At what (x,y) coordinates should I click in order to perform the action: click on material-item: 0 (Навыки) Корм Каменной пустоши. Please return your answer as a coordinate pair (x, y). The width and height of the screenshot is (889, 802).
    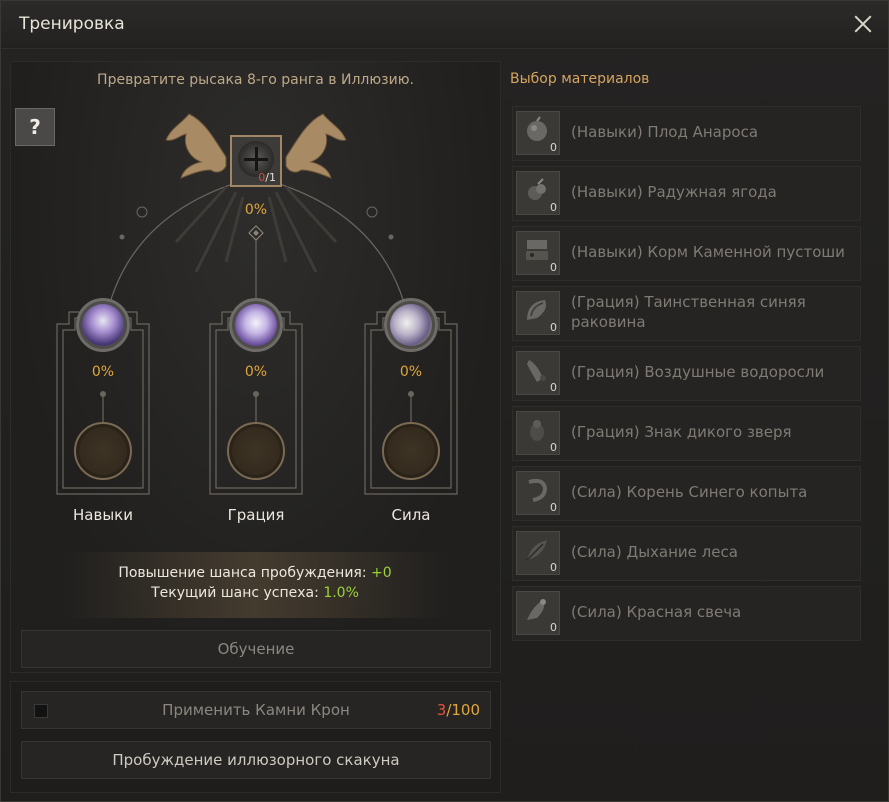
    Looking at the image, I should click on (686, 253).